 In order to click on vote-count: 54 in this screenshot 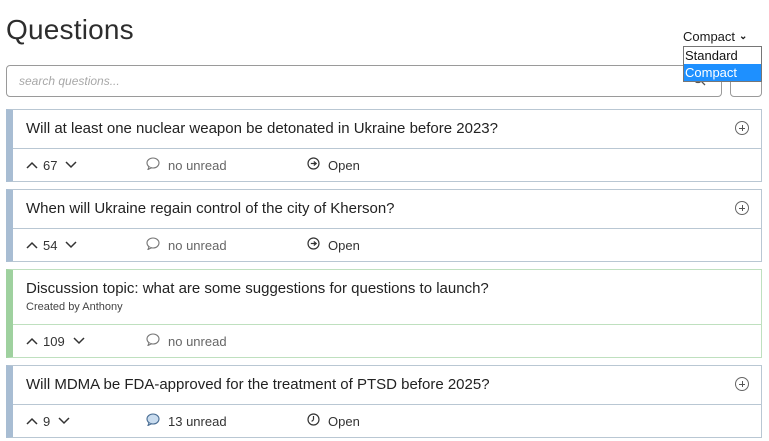, I will do `click(50, 245)`.